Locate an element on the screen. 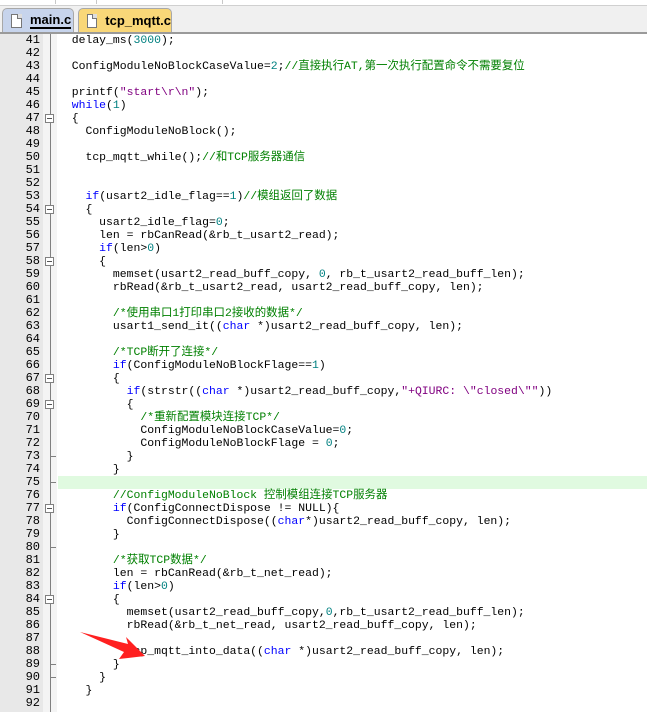 Image resolution: width=647 pixels, height=712 pixels. red-arrow-annotation is located at coordinates (112, 645).